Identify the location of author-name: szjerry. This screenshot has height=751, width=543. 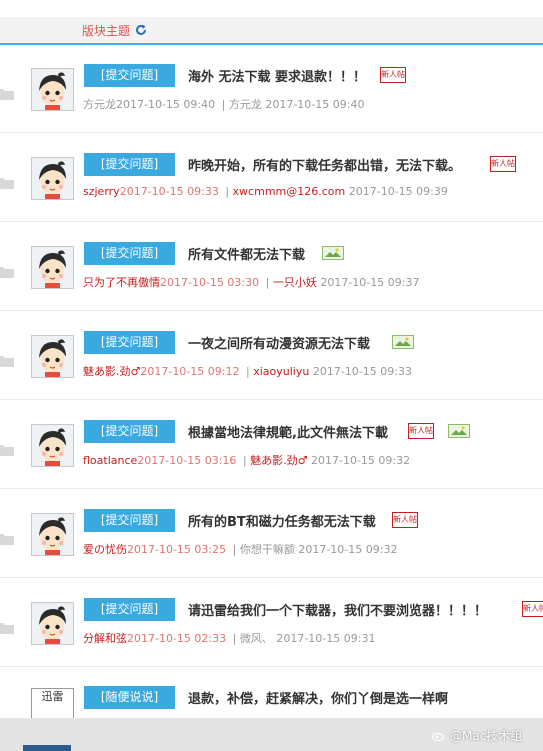
(101, 191).